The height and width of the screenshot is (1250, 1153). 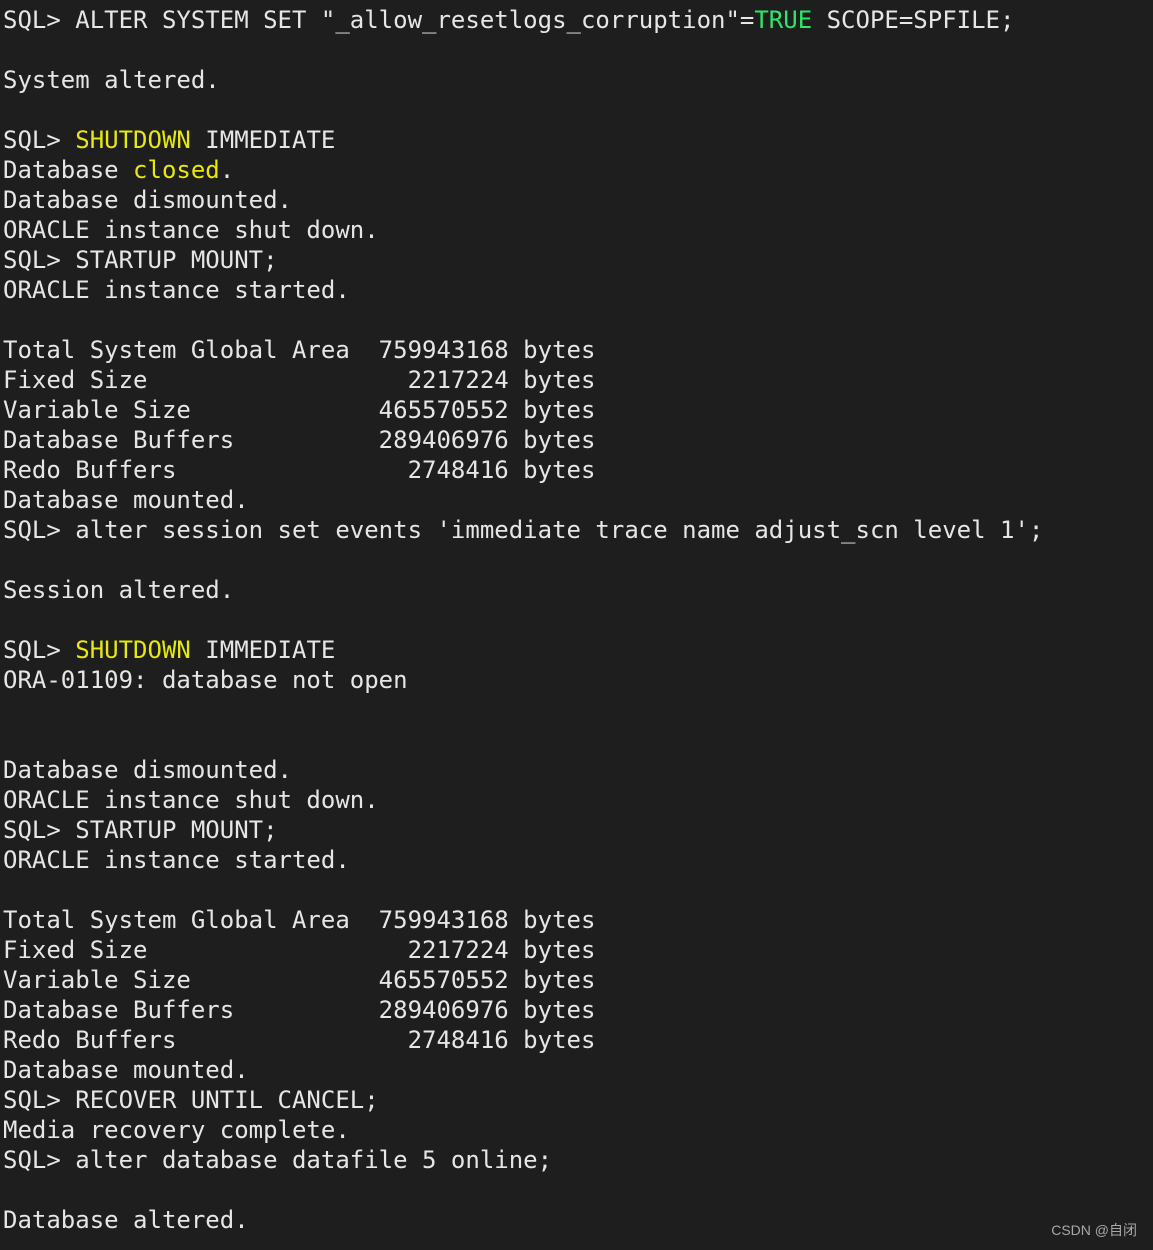 What do you see at coordinates (783, 20) in the screenshot?
I see `highlighted-keyword: TRUE` at bounding box center [783, 20].